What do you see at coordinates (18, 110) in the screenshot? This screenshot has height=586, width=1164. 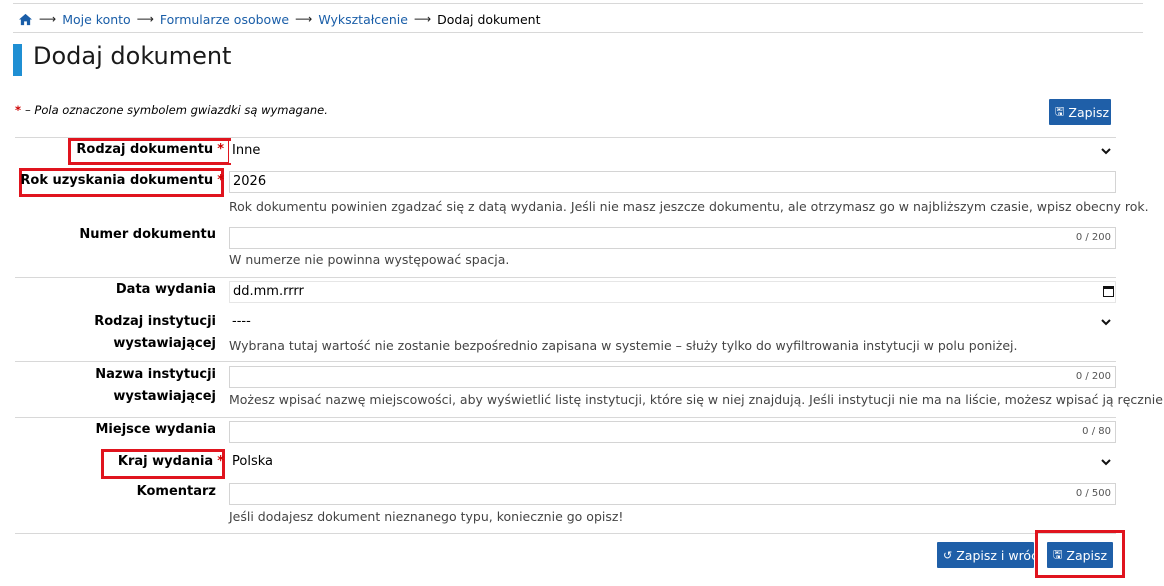 I see `required-star: *` at bounding box center [18, 110].